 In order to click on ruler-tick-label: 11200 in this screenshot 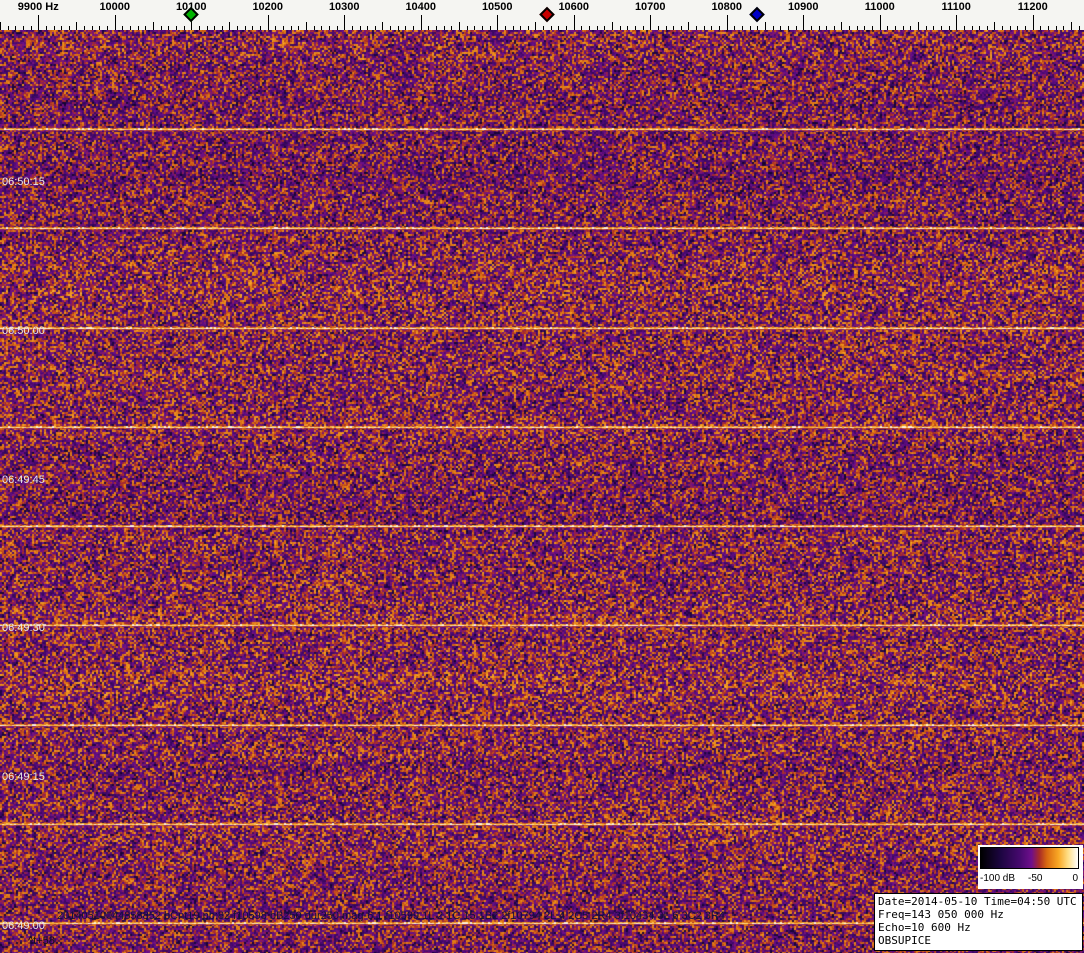, I will do `click(1032, 7)`.